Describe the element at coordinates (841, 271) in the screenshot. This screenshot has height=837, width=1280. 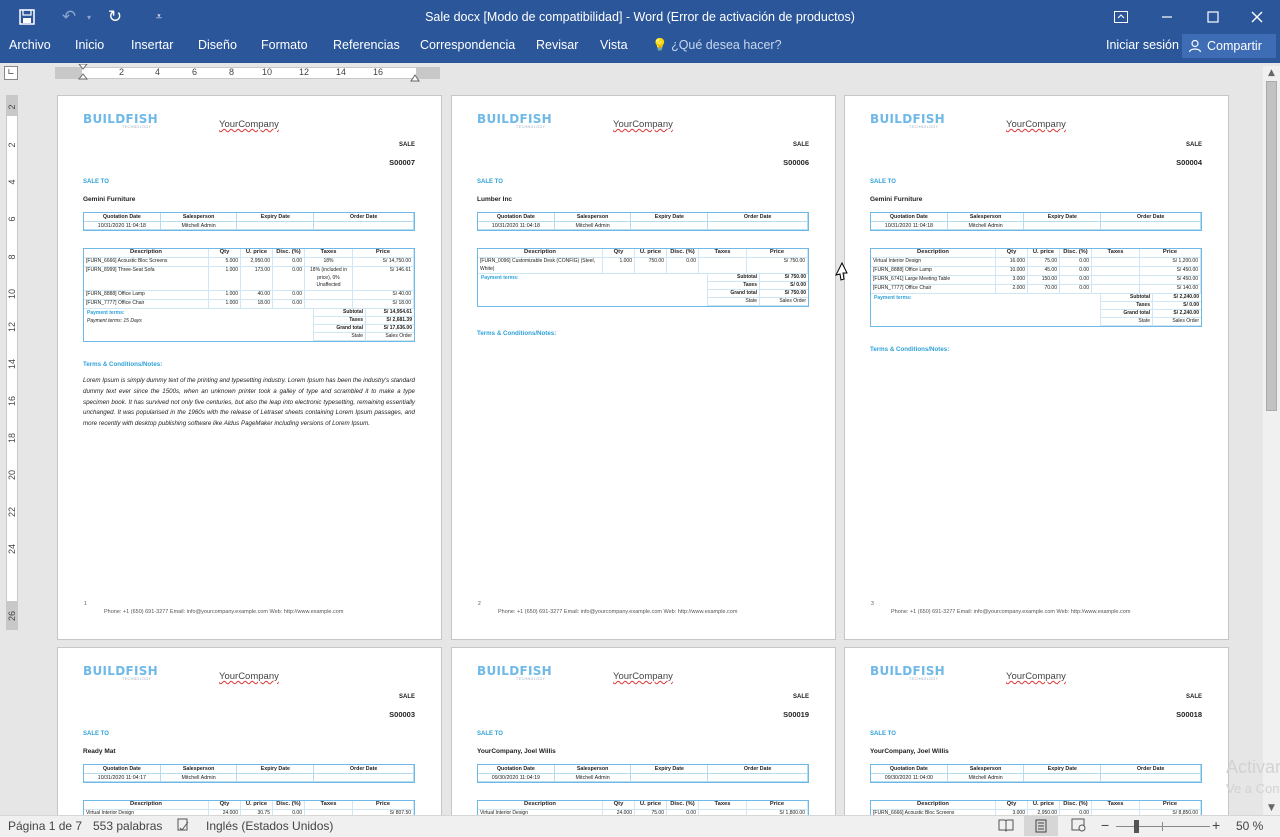
I see `mouse-cursor-icon` at that location.